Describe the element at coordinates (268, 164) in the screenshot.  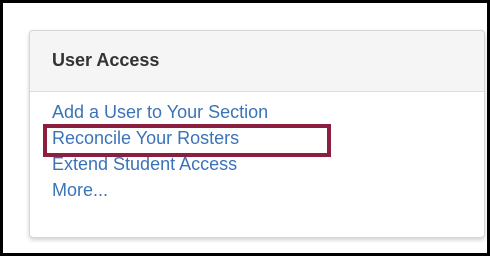
I see `extend-student-access-link: Extend Student Access` at that location.